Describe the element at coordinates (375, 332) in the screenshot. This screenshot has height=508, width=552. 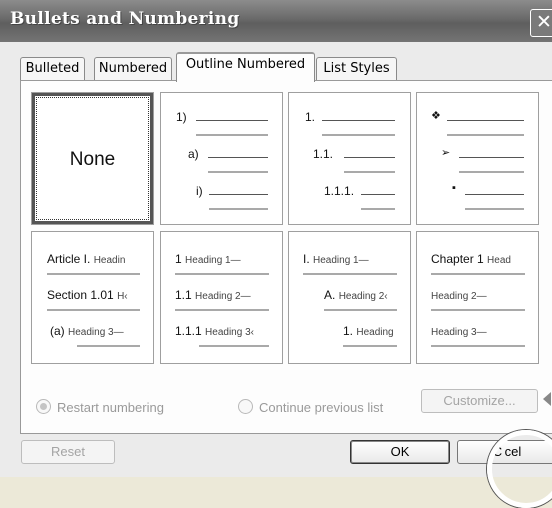
I see `level-3-text: Heading` at that location.